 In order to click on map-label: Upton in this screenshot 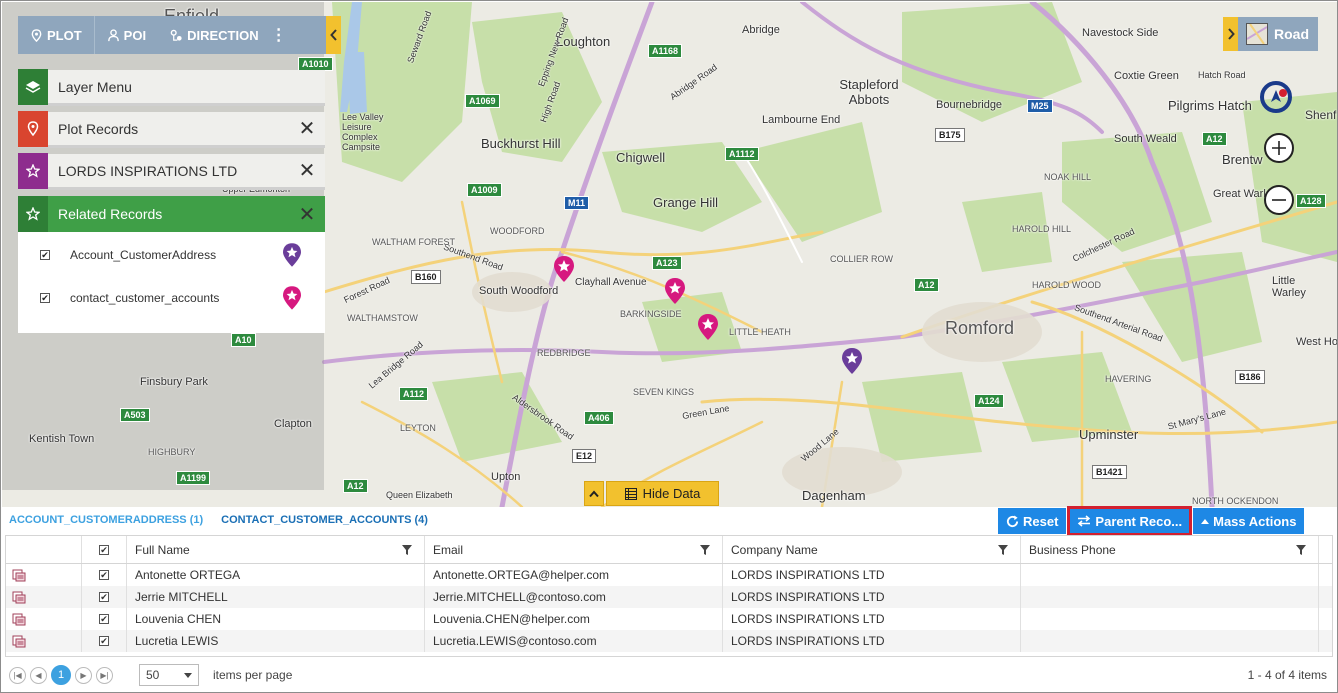, I will do `click(506, 477)`.